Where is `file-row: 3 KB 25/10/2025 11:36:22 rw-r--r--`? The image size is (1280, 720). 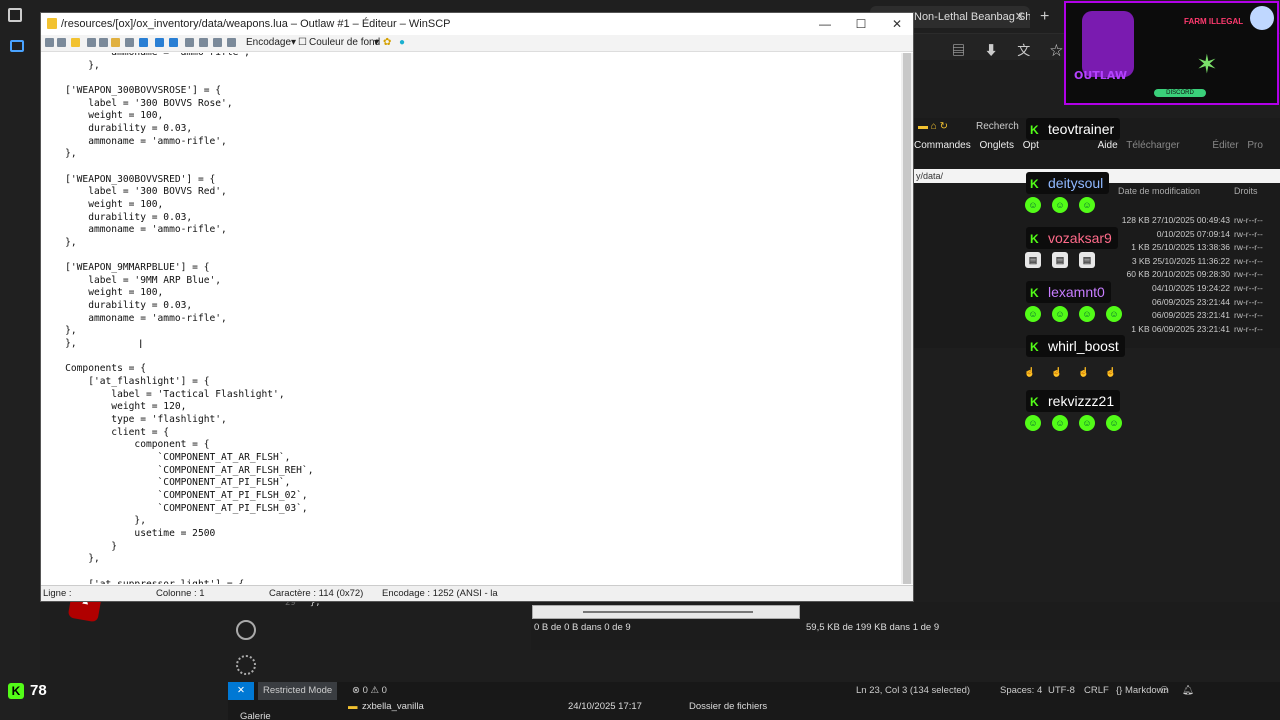
file-row: 3 KB 25/10/2025 11:36:22 rw-r--r-- is located at coordinates (1185, 262).